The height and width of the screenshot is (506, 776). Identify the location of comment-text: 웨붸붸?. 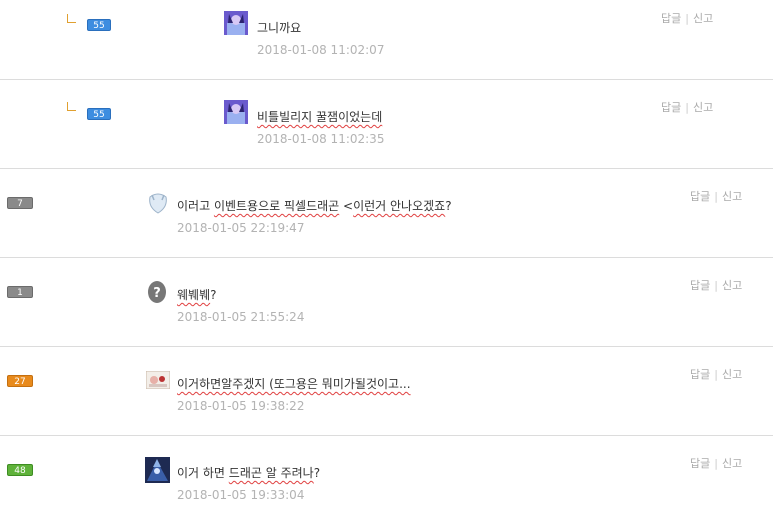
(197, 294).